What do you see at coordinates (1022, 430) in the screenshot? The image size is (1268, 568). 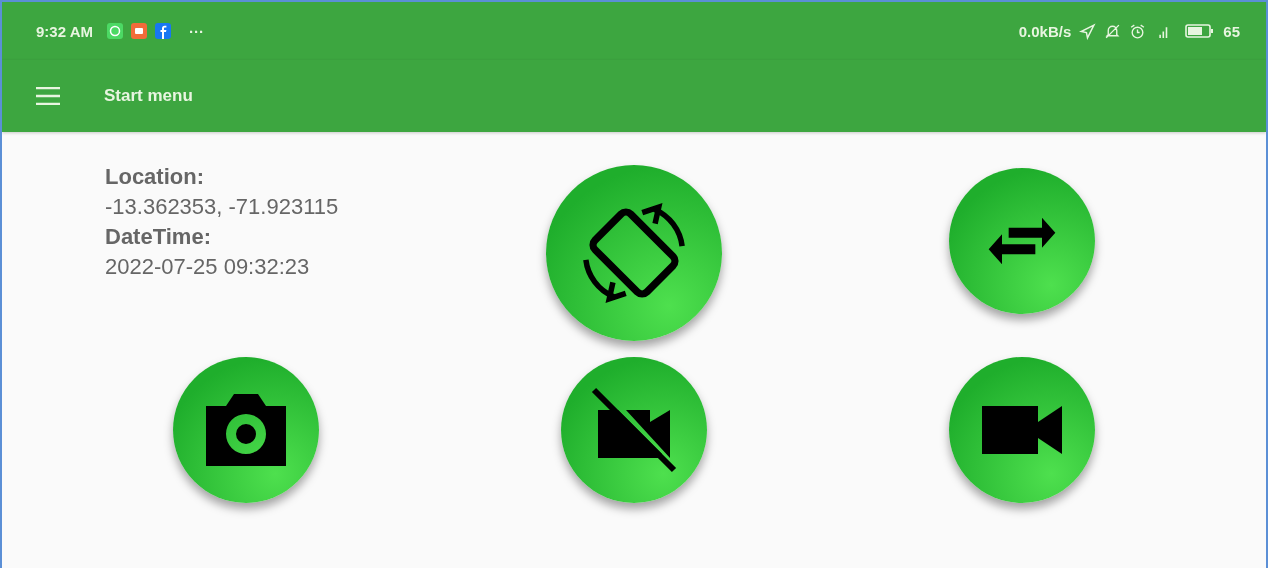 I see `video-button` at bounding box center [1022, 430].